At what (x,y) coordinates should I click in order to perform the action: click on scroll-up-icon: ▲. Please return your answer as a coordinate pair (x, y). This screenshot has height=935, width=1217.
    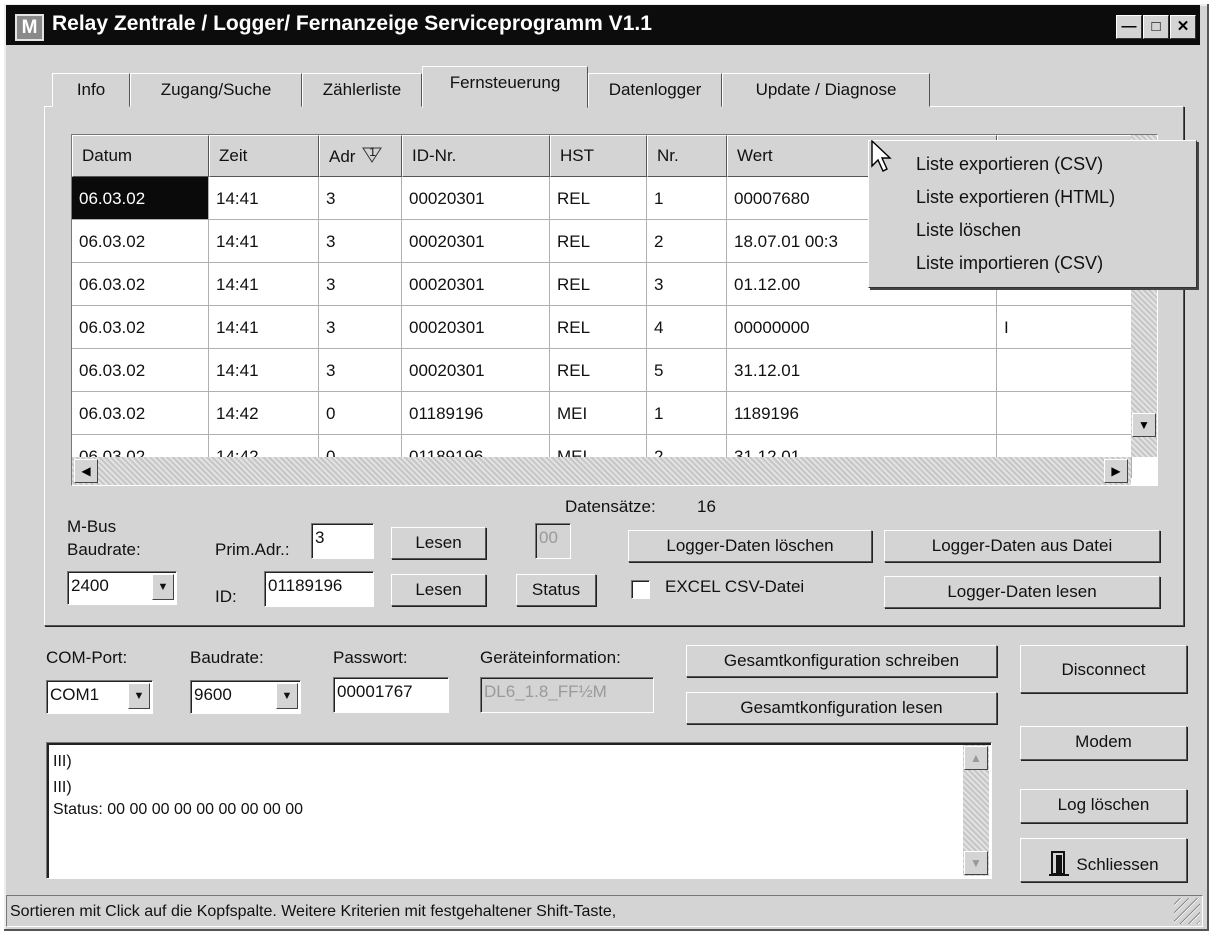
    Looking at the image, I should click on (976, 758).